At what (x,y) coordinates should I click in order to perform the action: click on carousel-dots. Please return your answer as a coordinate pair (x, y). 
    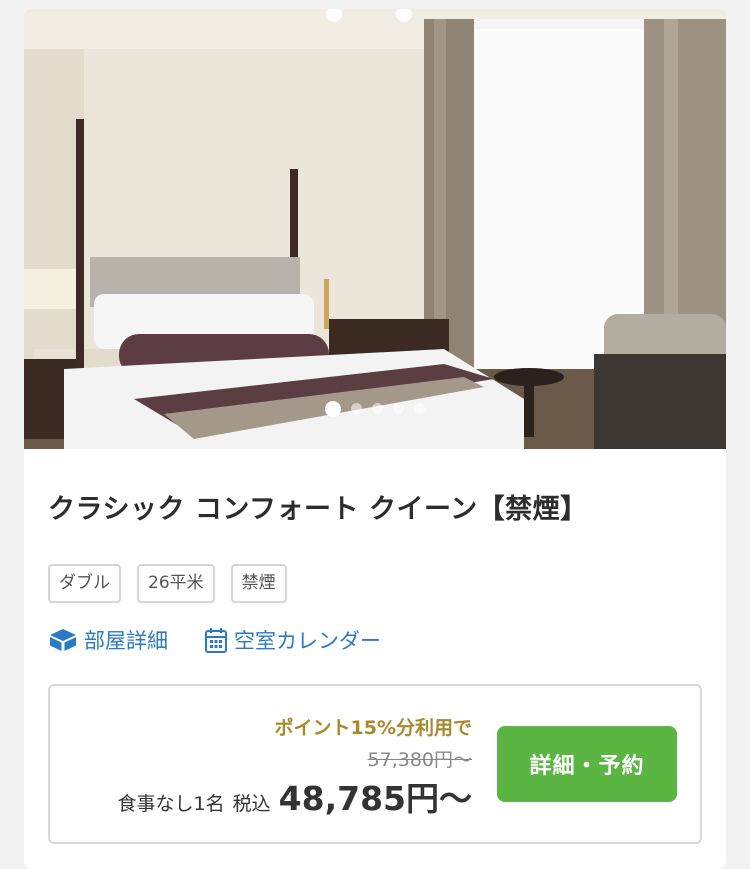
    Looking at the image, I should click on (375, 409).